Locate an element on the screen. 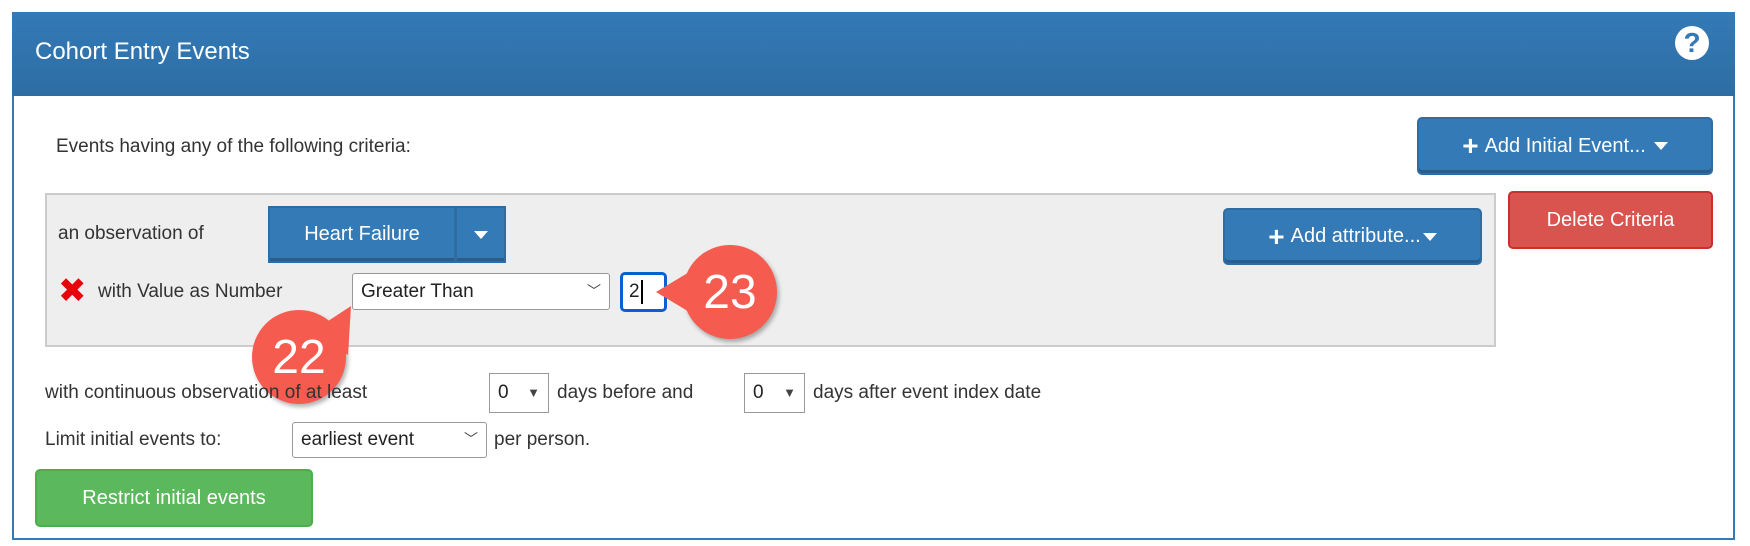 The height and width of the screenshot is (546, 1750). callout-23-pointer is located at coordinates (676, 292).